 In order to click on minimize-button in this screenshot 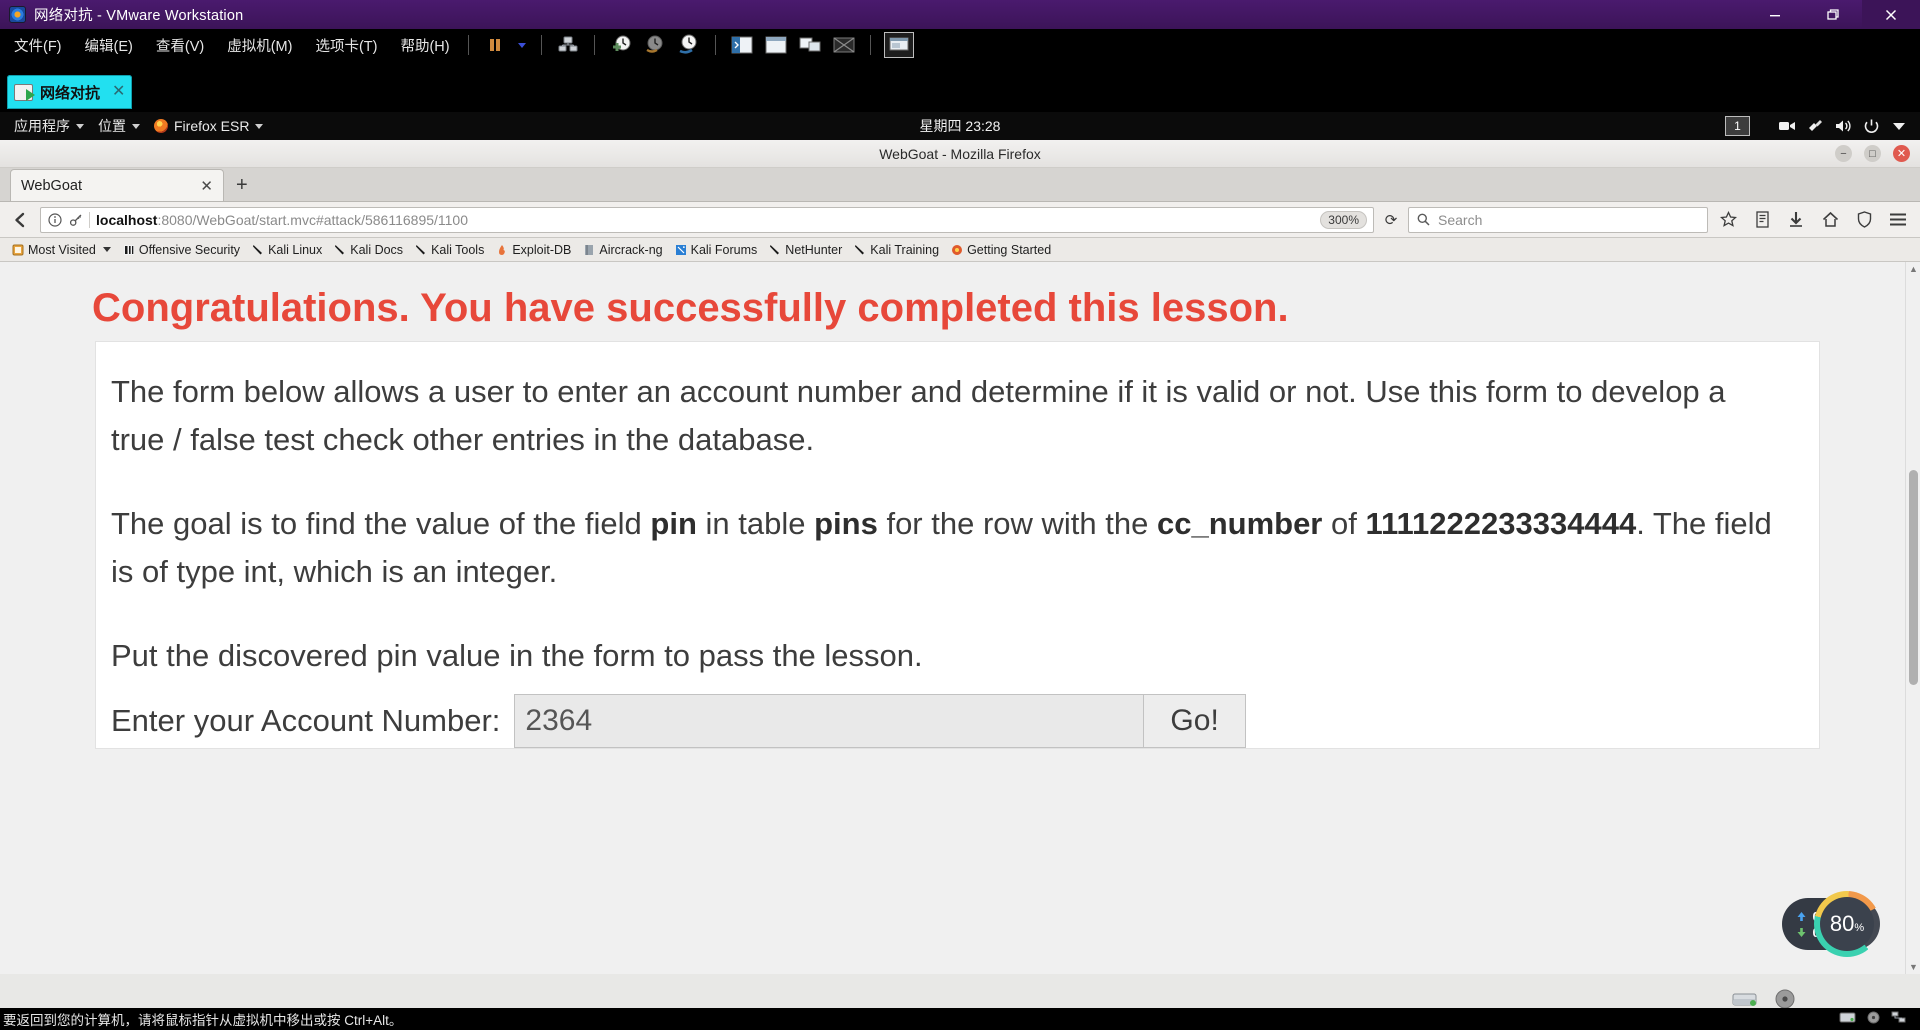, I will do `click(1775, 14)`.